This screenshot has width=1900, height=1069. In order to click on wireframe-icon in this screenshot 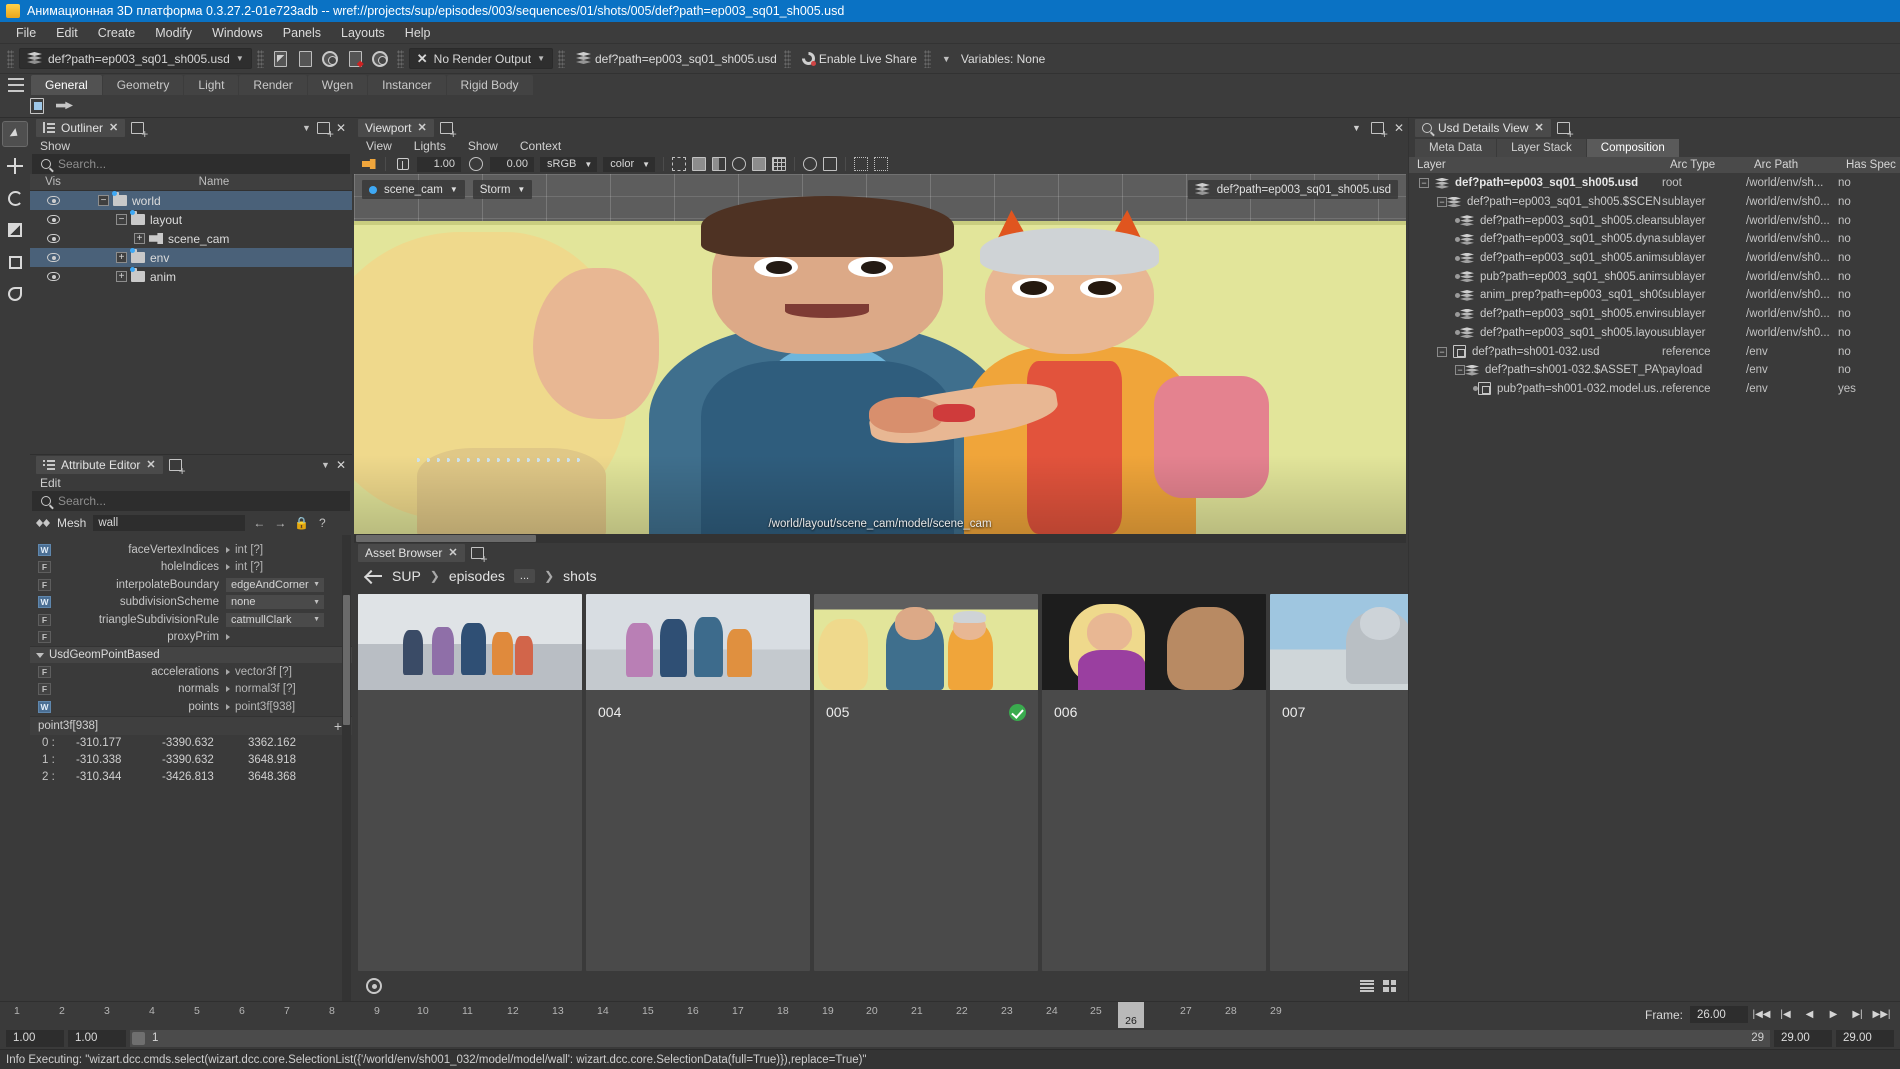, I will do `click(679, 164)`.